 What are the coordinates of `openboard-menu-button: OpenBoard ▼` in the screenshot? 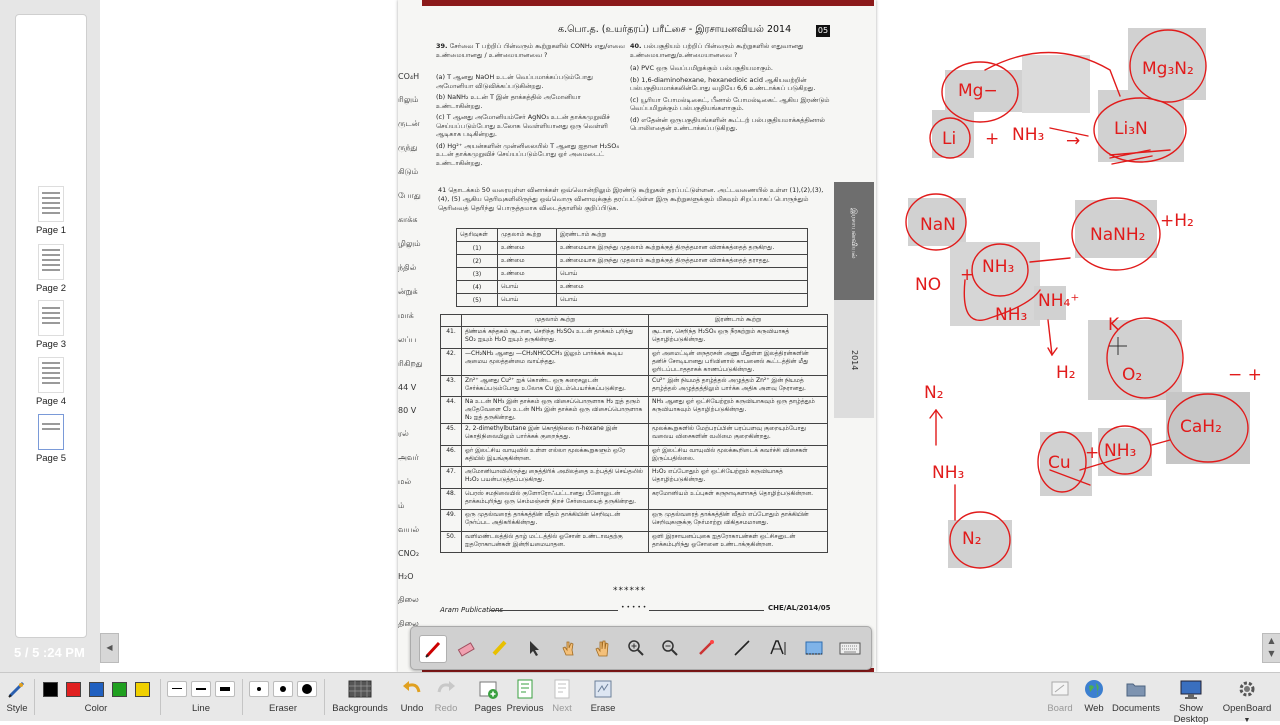 It's located at (1247, 701).